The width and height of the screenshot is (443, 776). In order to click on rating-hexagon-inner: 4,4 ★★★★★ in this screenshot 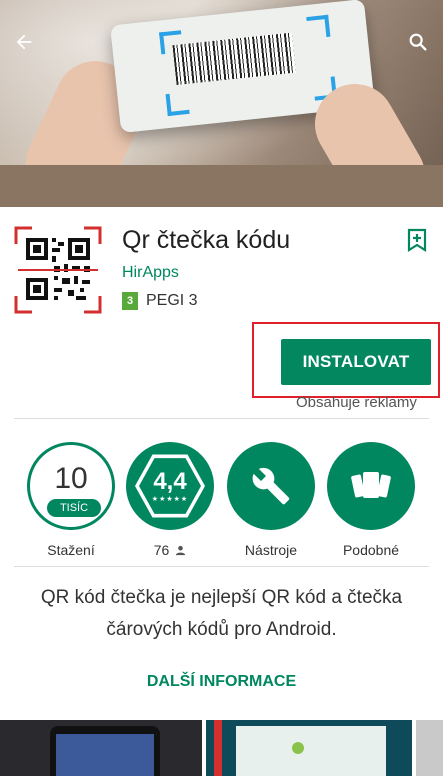, I will do `click(170, 486)`.